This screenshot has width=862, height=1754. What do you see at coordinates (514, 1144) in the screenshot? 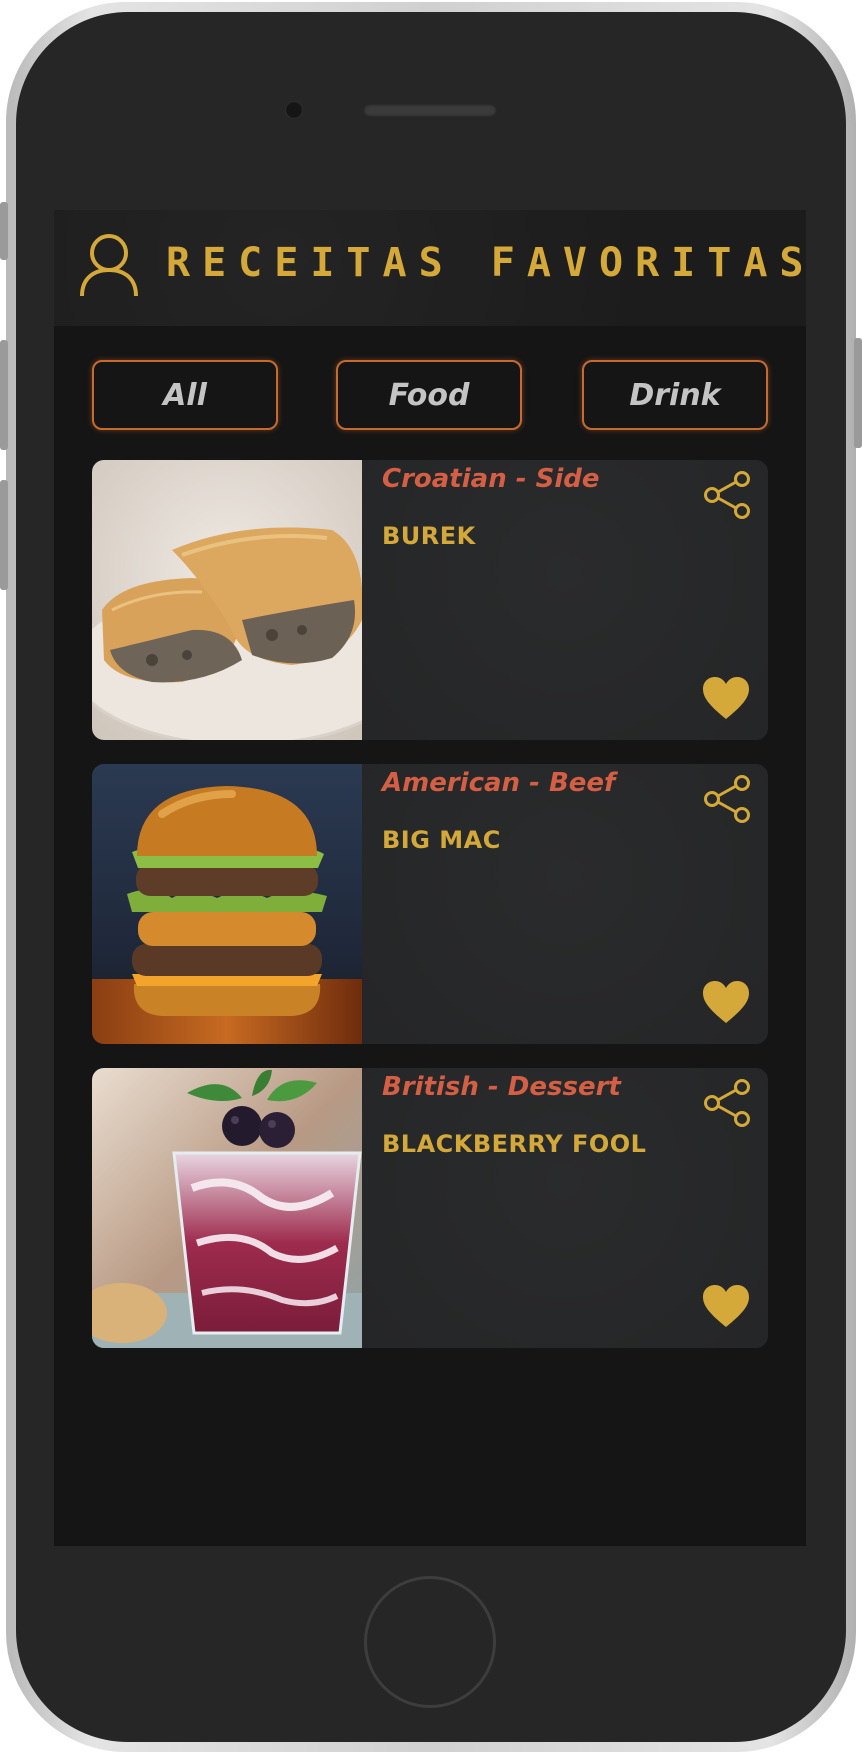
I see `recipe-name: BLACKBERRY FOOL` at bounding box center [514, 1144].